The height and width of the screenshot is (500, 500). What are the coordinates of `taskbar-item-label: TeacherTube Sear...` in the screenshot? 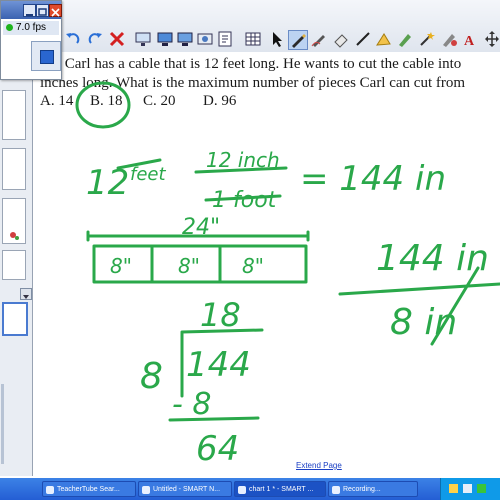 It's located at (88, 489).